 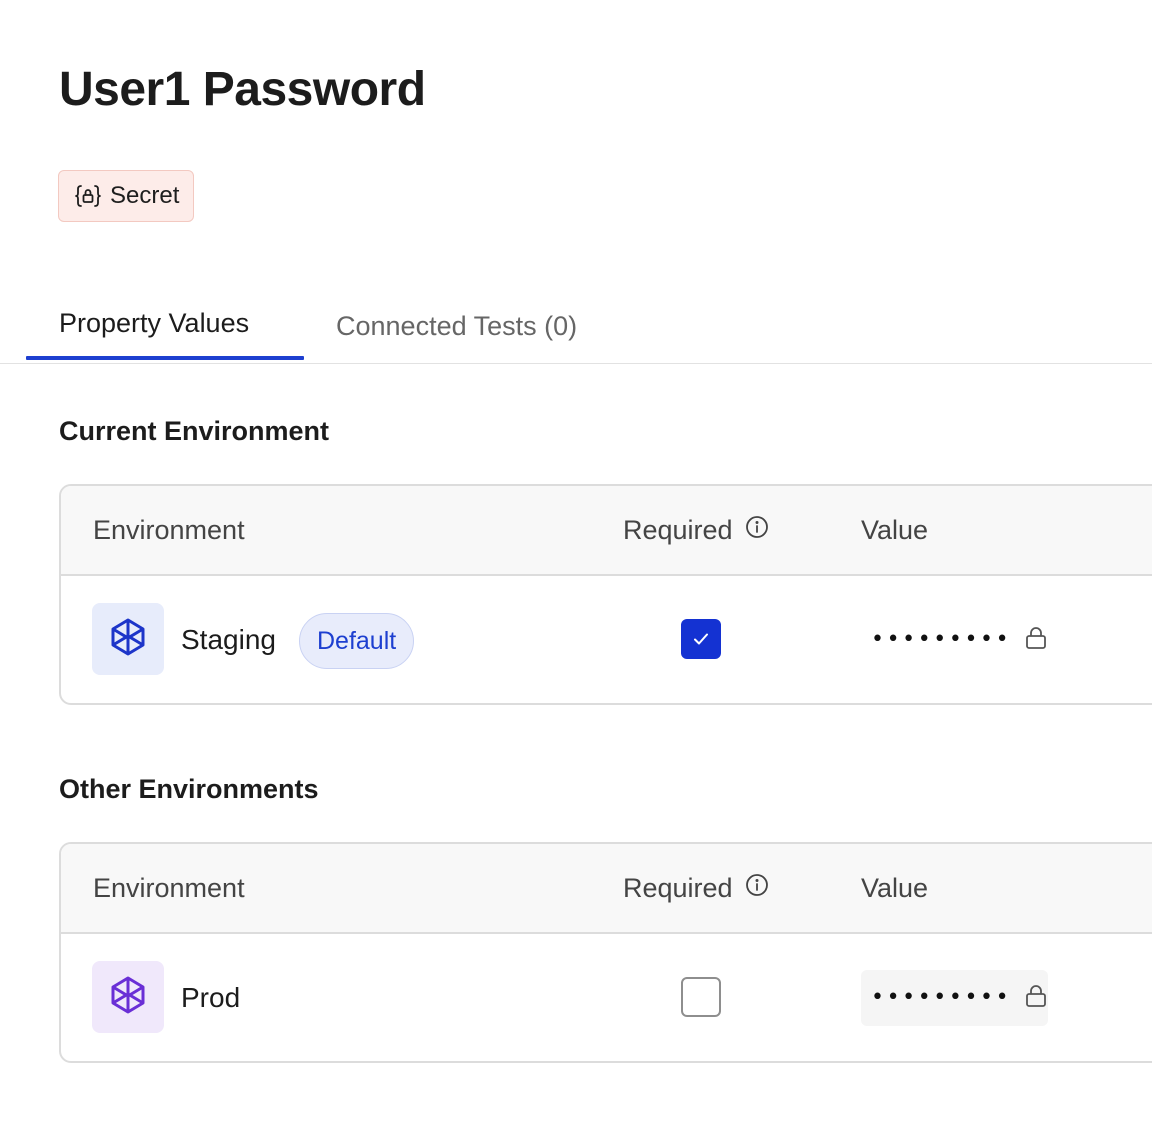 What do you see at coordinates (189, 789) in the screenshot?
I see `other-environments-heading: Other Environments` at bounding box center [189, 789].